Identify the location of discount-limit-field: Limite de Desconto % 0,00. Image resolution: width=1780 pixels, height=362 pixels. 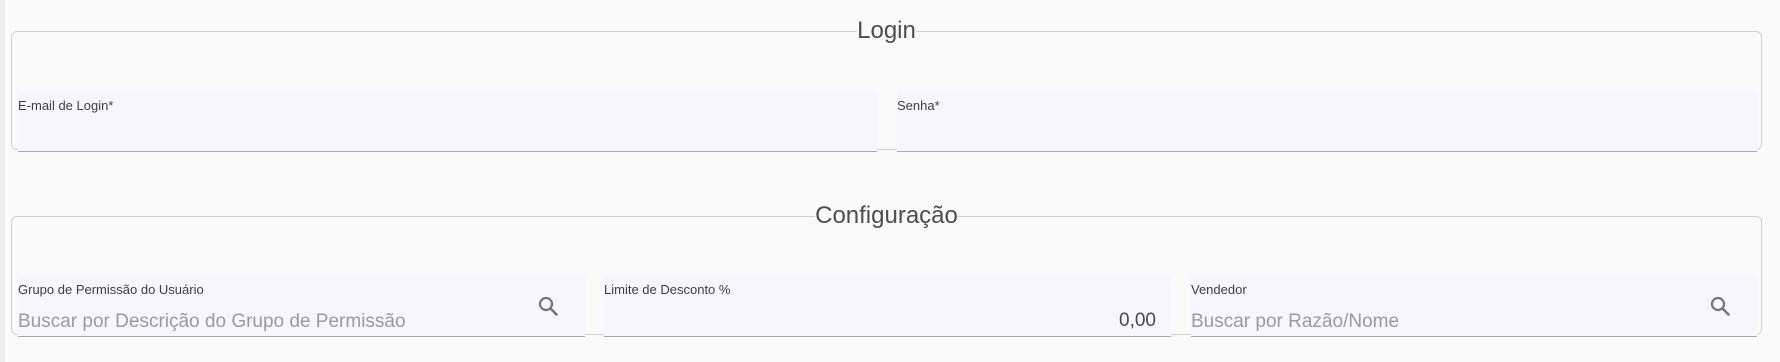
(887, 305).